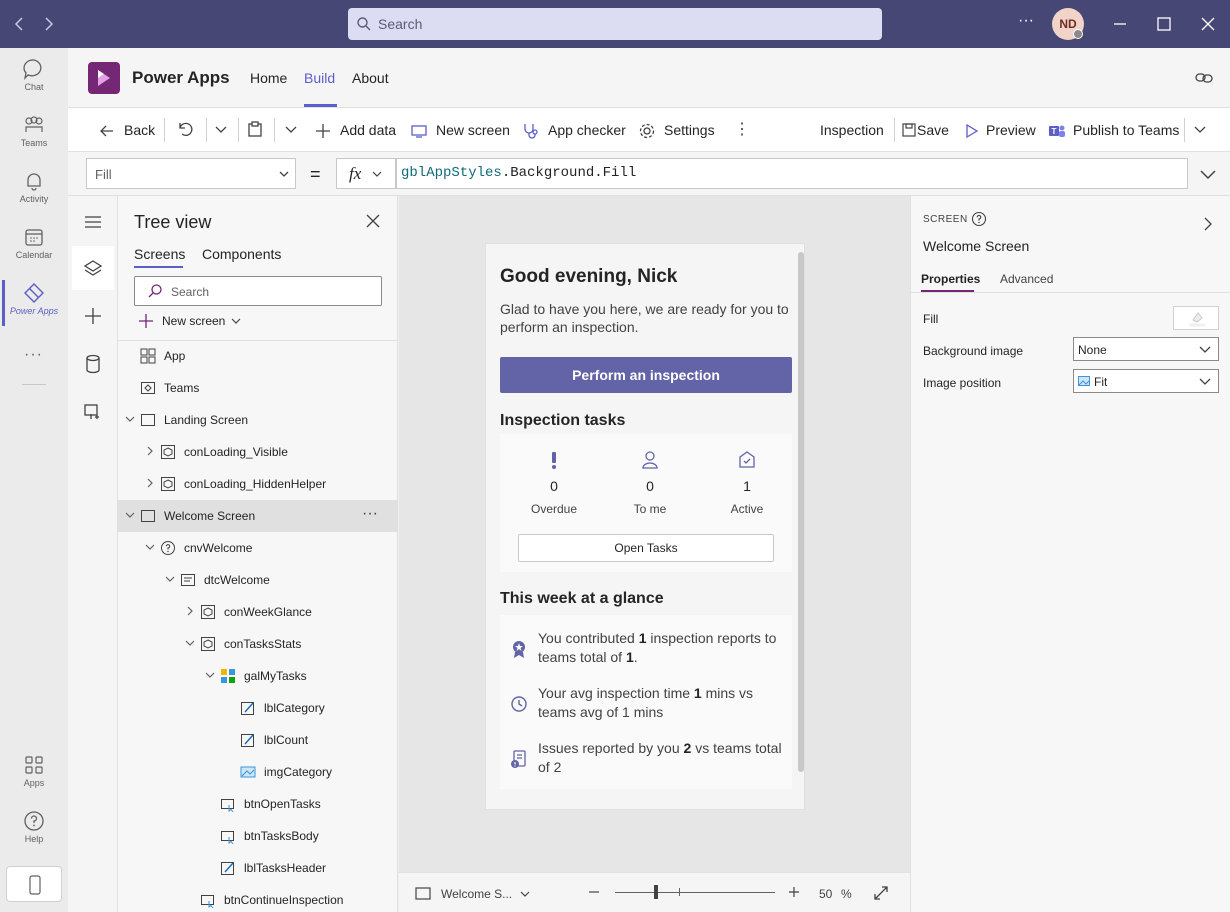 This screenshot has height=912, width=1230. I want to click on paste-dropdown-chevron-icon, so click(291, 129).